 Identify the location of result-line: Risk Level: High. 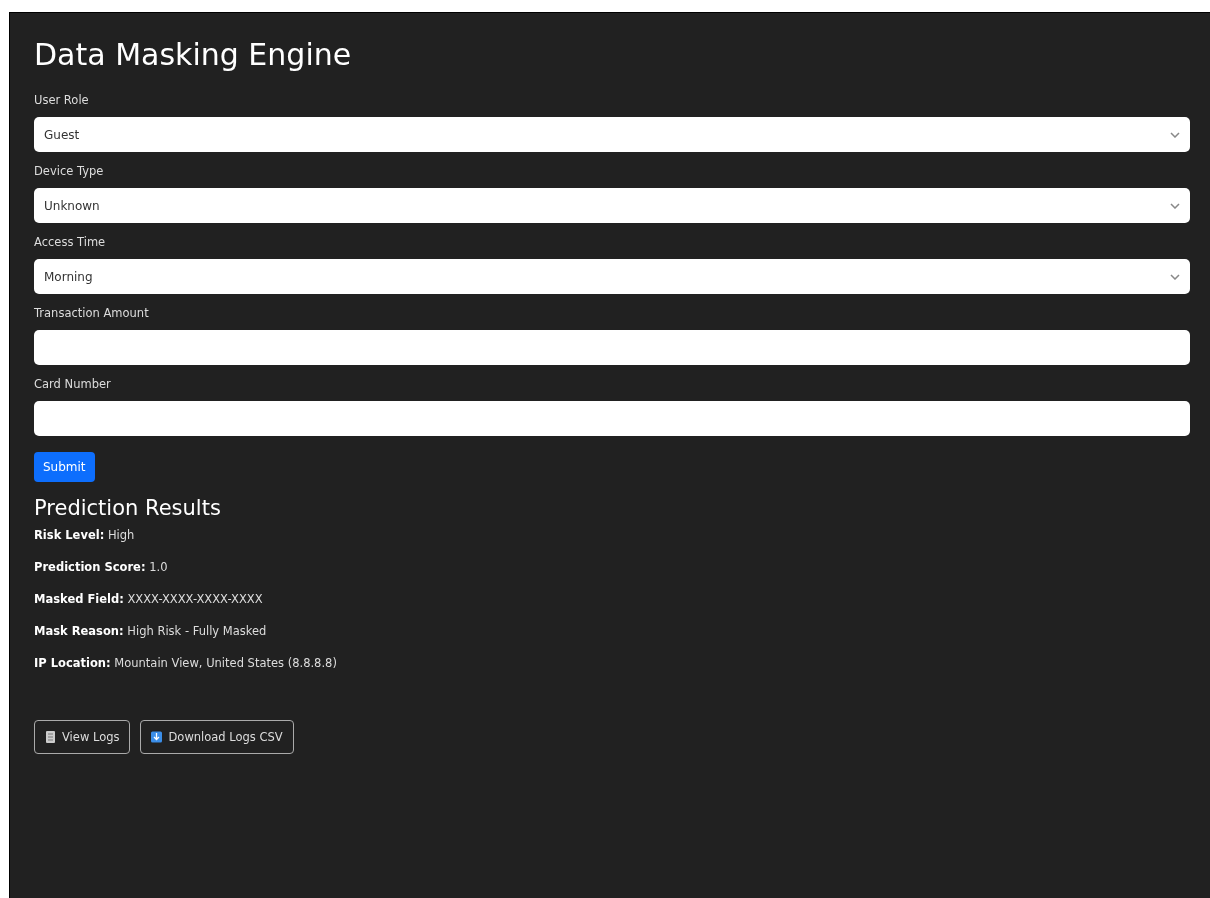
(85, 535).